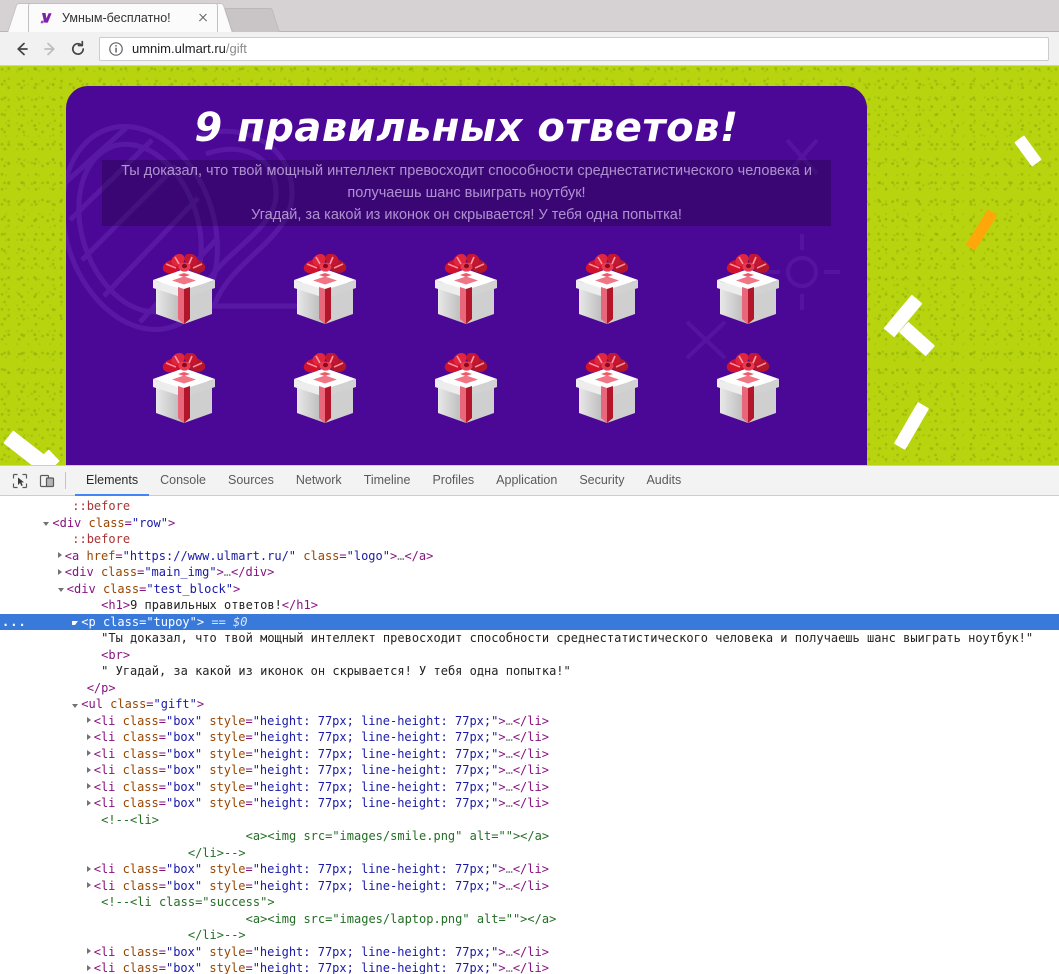 Image resolution: width=1059 pixels, height=974 pixels. I want to click on dom-node-row: <div class="row">, so click(529, 523).